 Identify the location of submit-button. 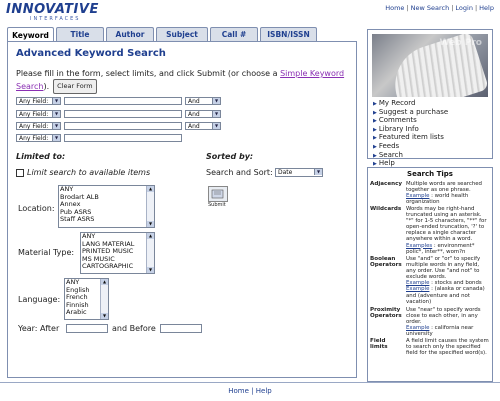
(218, 194).